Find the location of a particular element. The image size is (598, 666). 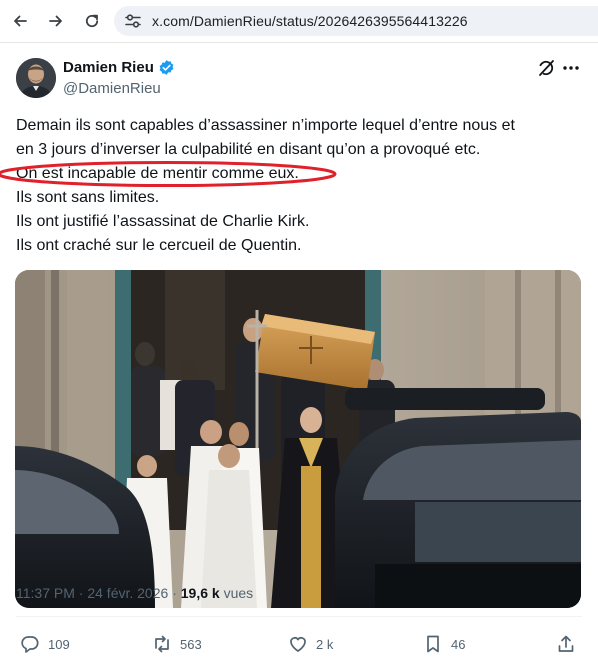

reply-button: 109 is located at coordinates (45, 644).